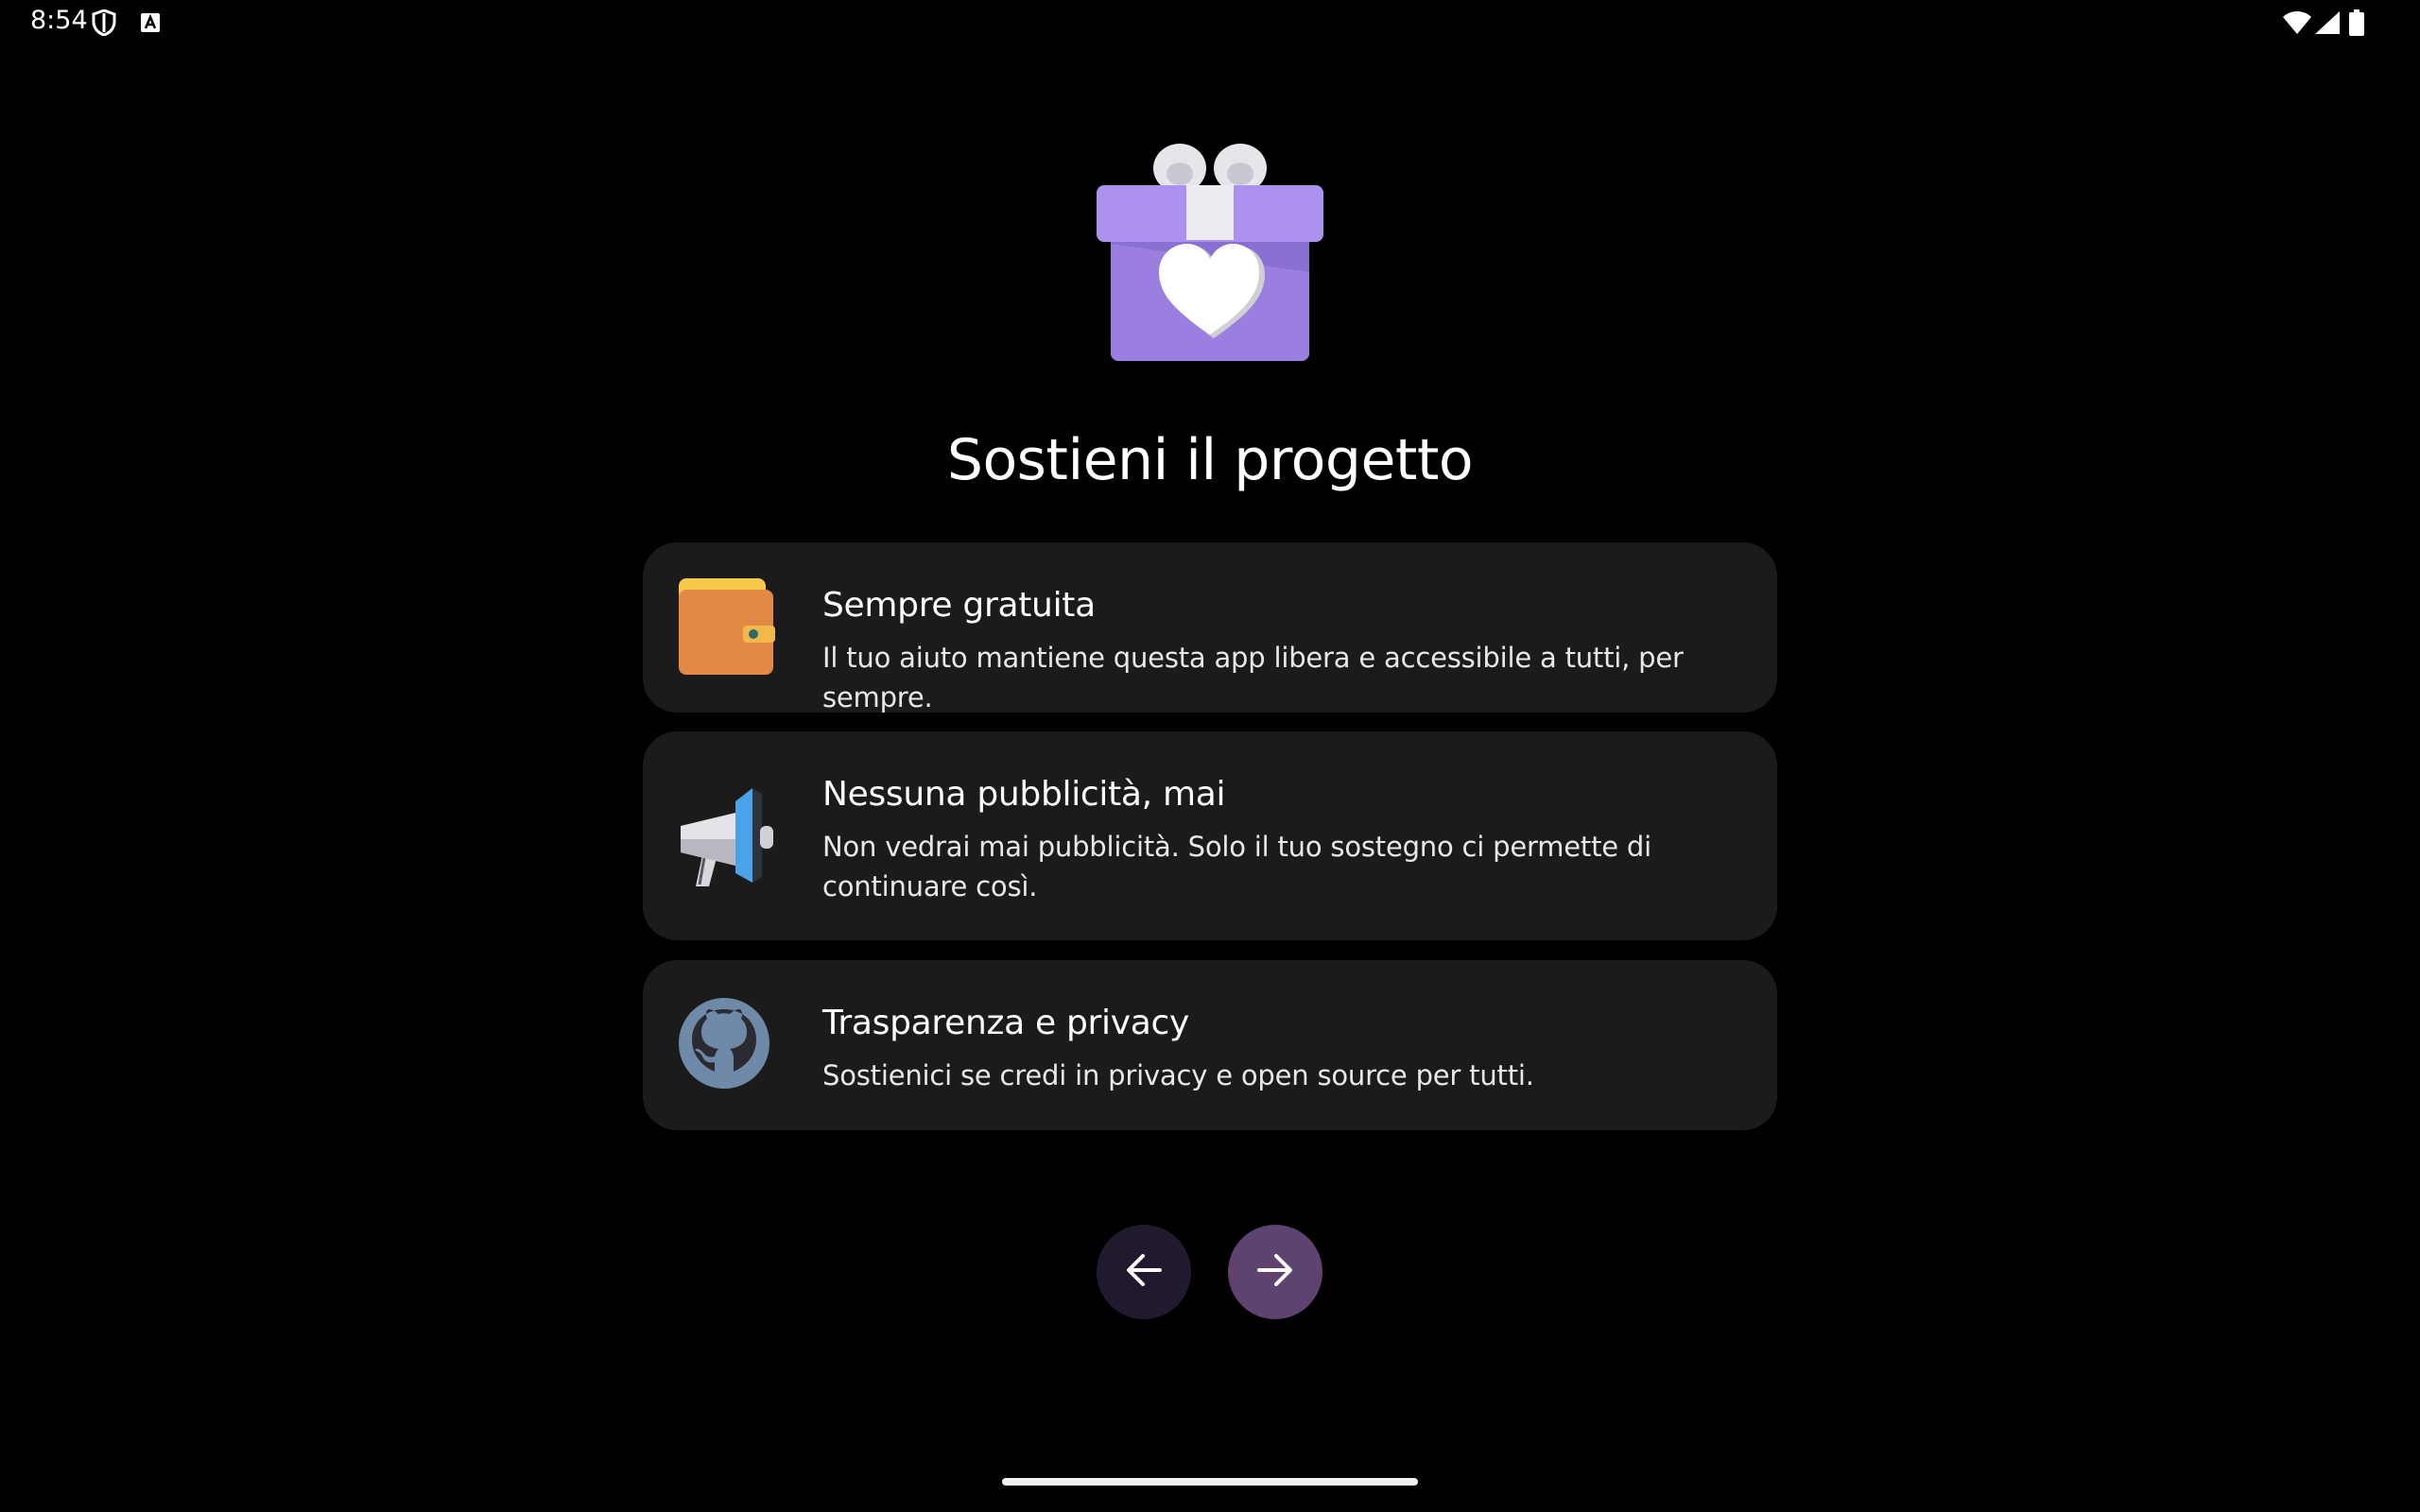  I want to click on next-button, so click(1275, 1272).